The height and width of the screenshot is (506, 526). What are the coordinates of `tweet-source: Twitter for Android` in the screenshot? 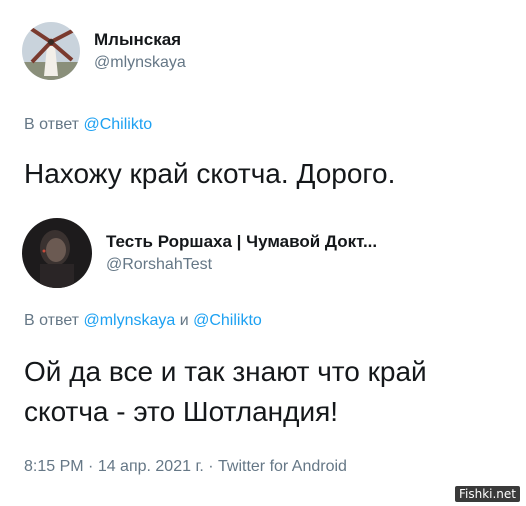 It's located at (282, 466).